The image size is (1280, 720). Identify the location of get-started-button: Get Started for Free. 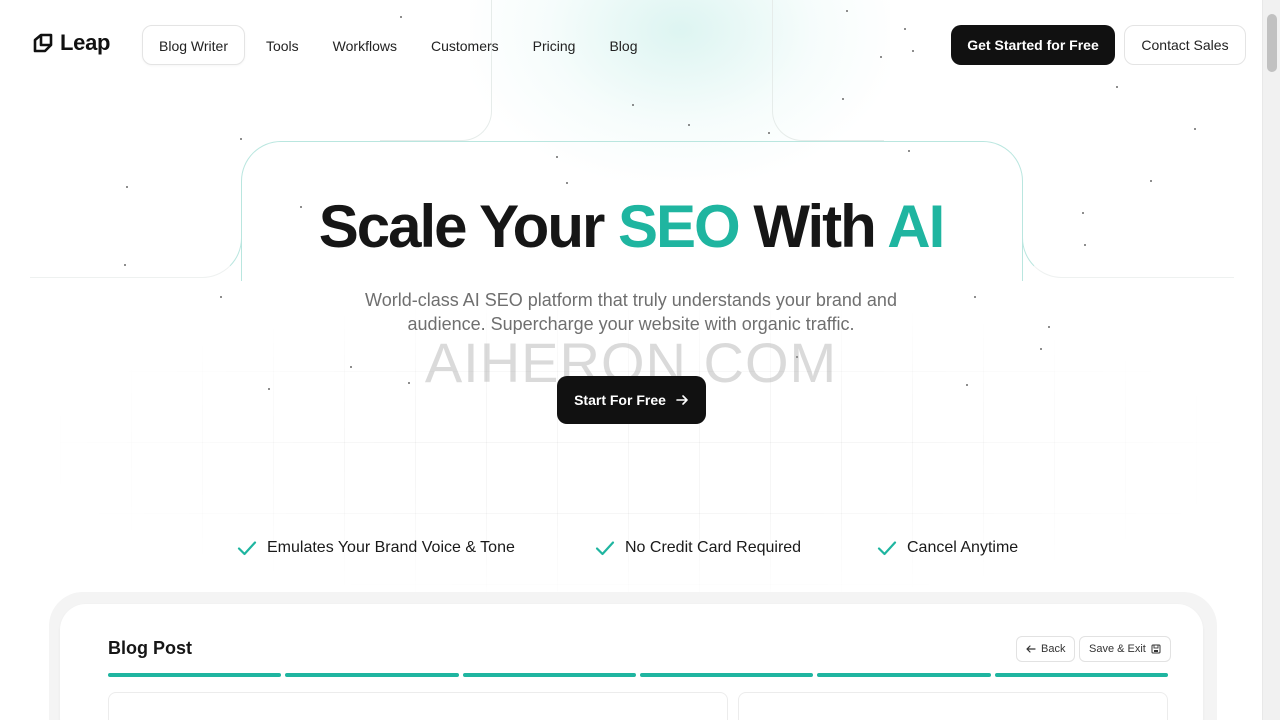
(1033, 45).